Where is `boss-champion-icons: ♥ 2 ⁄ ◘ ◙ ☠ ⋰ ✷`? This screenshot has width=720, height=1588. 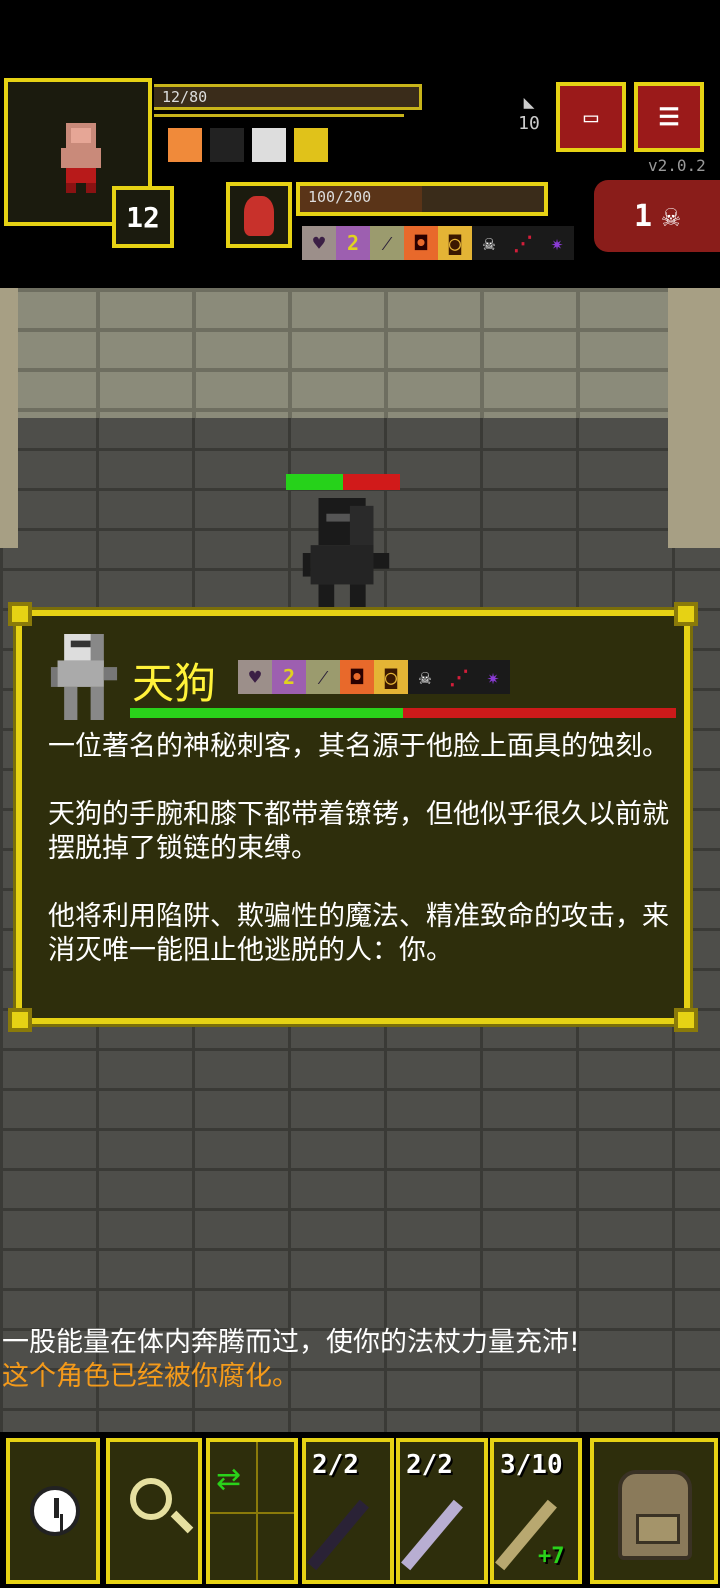
boss-champion-icons: ♥ 2 ⁄ ◘ ◙ ☠ ⋰ ✷ is located at coordinates (438, 243).